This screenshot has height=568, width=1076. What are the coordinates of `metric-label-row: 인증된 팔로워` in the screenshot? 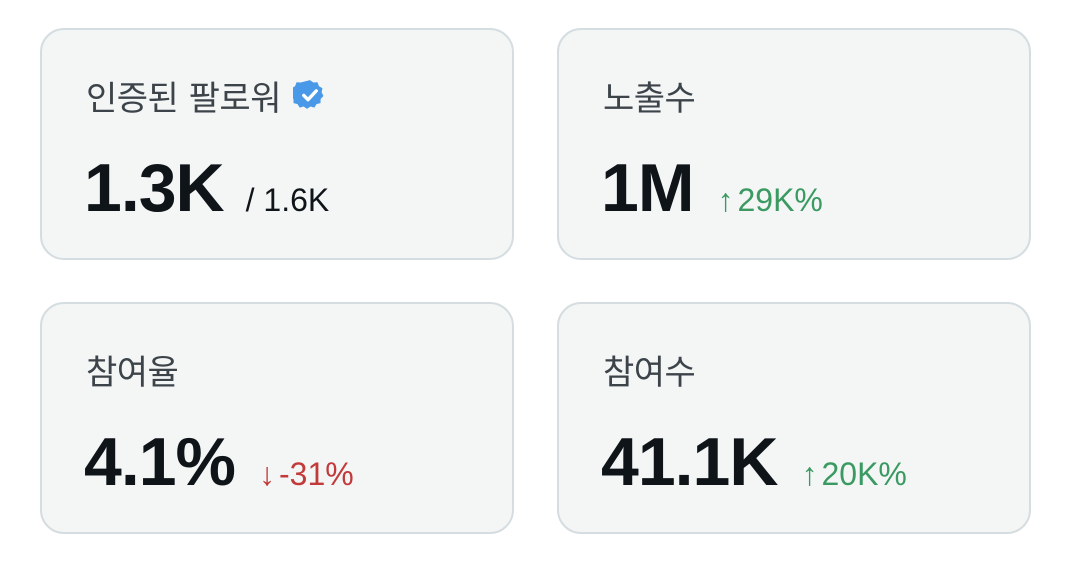 It's located at (206, 95).